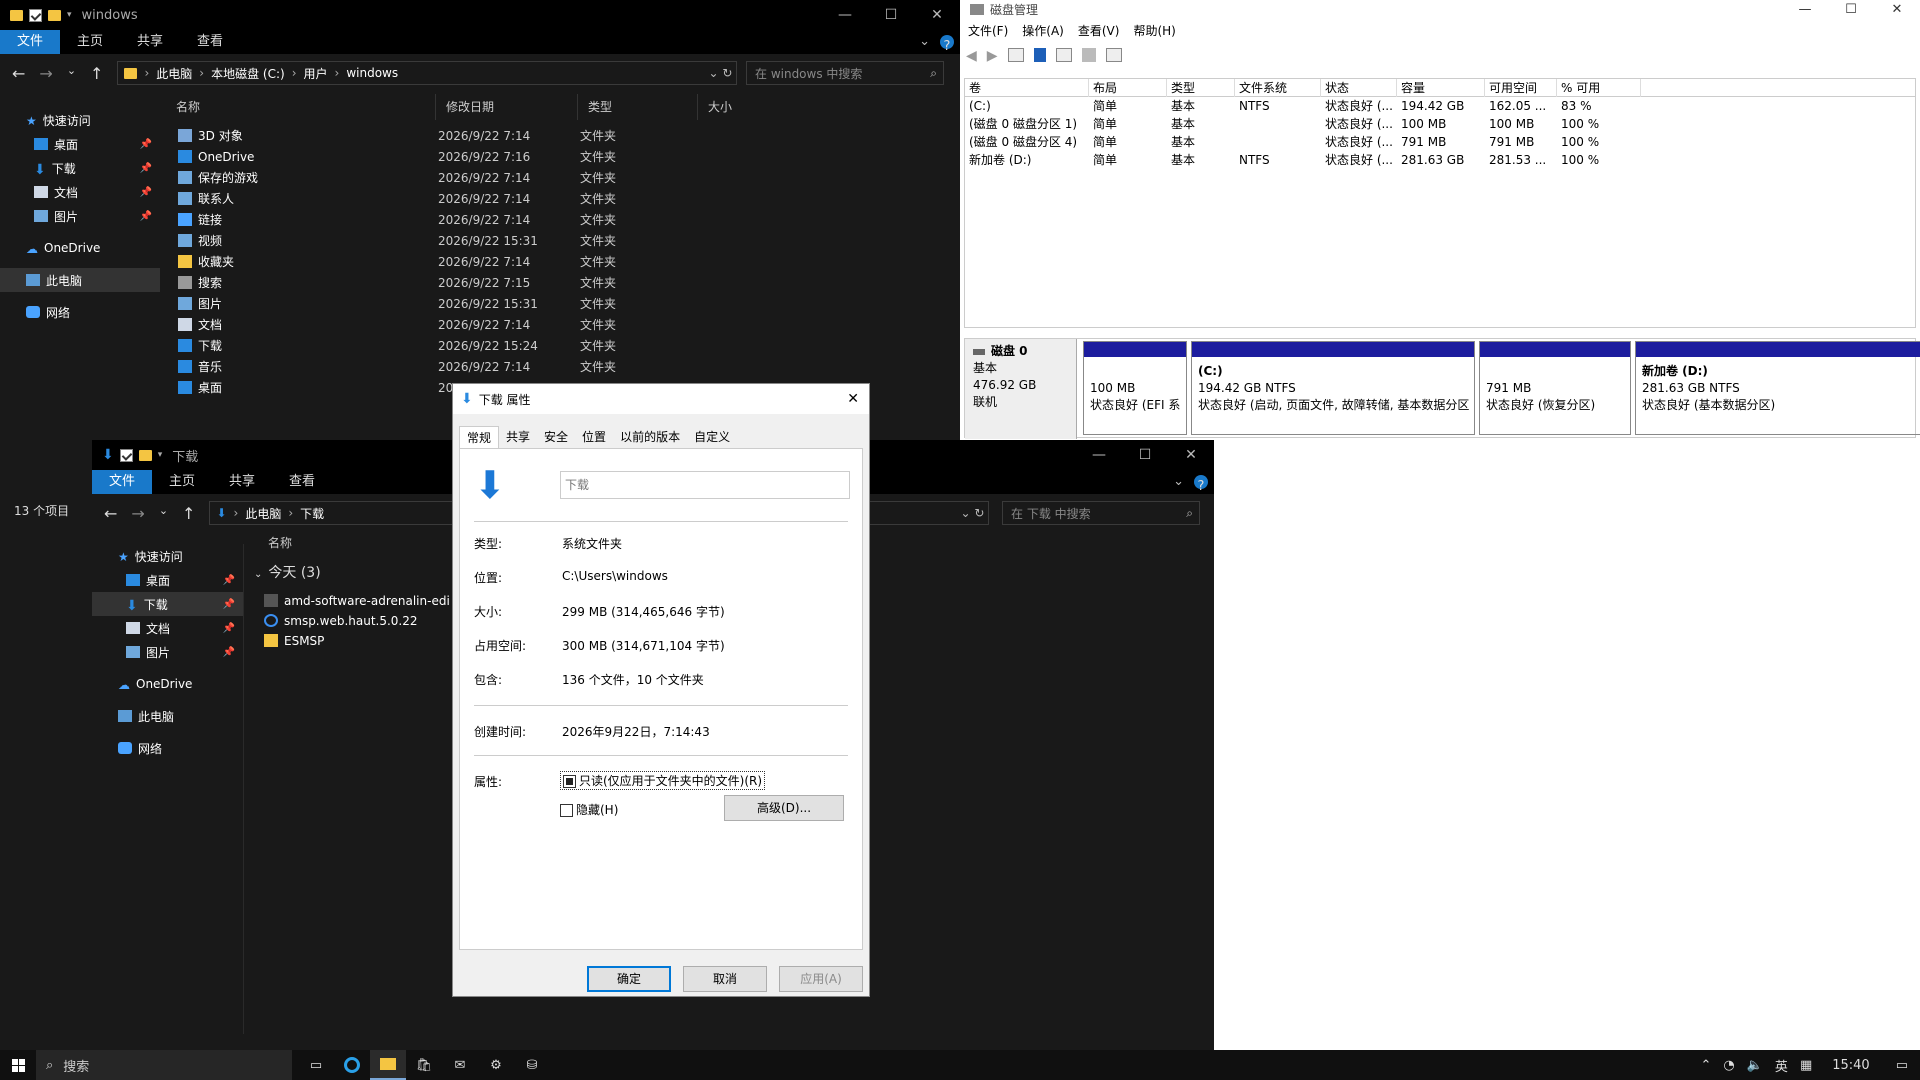 Image resolution: width=1920 pixels, height=1080 pixels. I want to click on menu-file: 文件(F), so click(988, 30).